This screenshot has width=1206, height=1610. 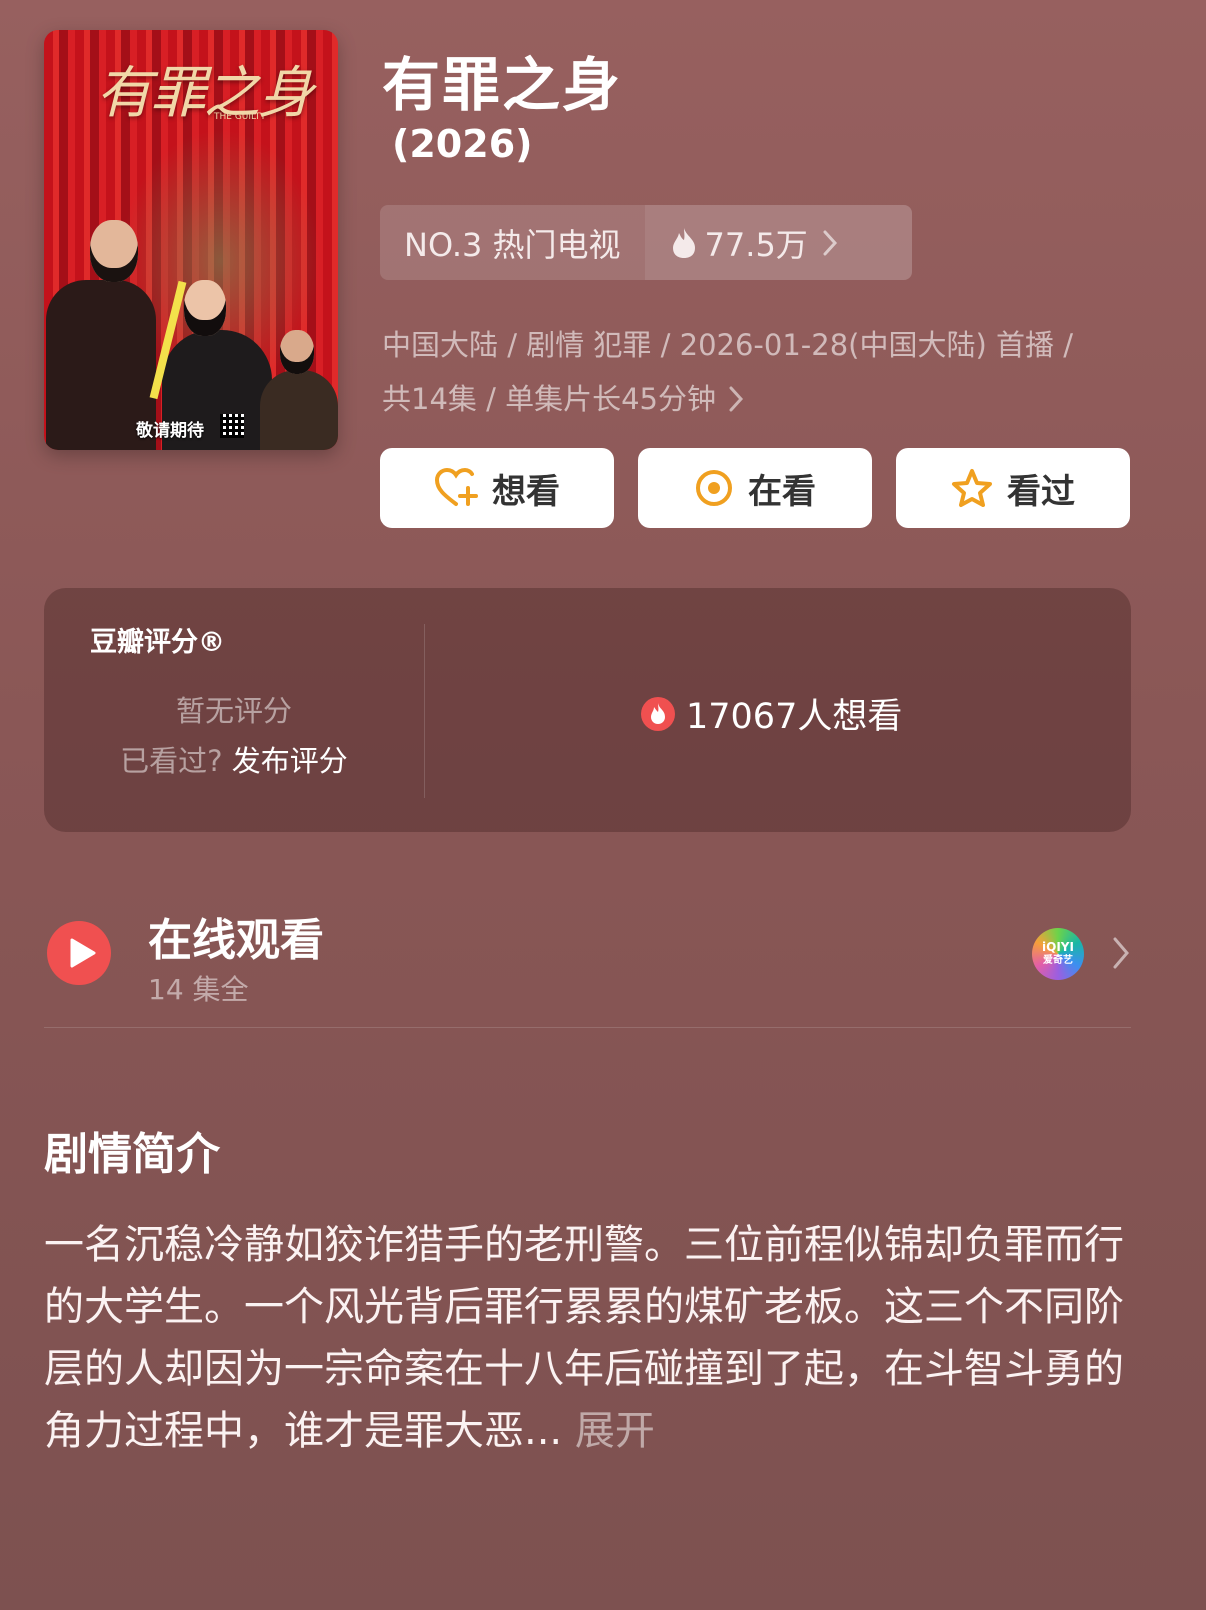 I want to click on rating-prompt: 已看过? 发布评分, so click(x=234, y=759).